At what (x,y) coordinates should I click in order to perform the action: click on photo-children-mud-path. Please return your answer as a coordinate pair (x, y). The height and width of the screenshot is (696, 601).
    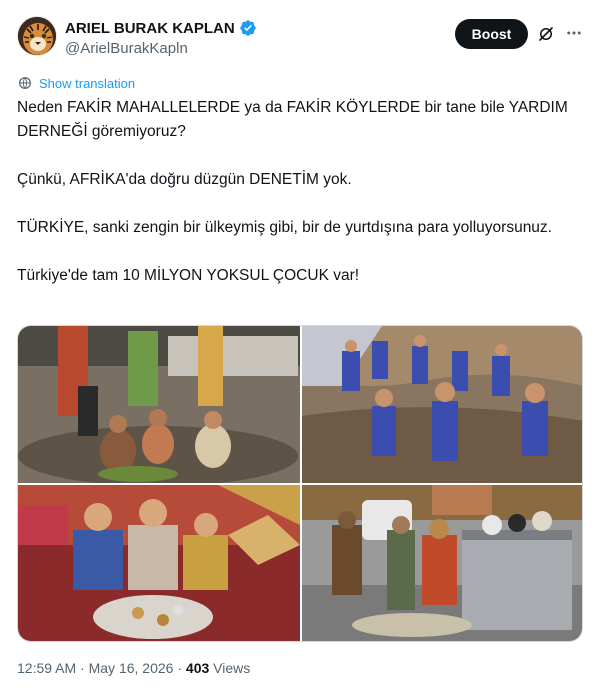
    Looking at the image, I should click on (442, 404).